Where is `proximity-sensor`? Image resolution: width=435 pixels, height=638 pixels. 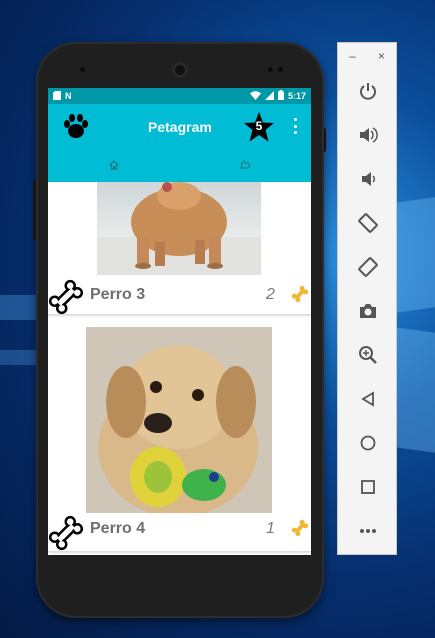 proximity-sensor is located at coordinates (270, 69).